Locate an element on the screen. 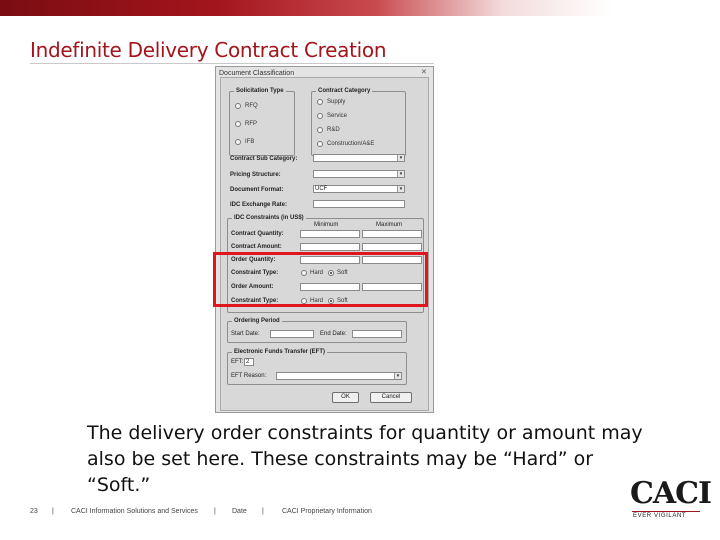 The width and height of the screenshot is (720, 540). eft-group-label: Electronic Funds Transfer (EFT) is located at coordinates (280, 352).